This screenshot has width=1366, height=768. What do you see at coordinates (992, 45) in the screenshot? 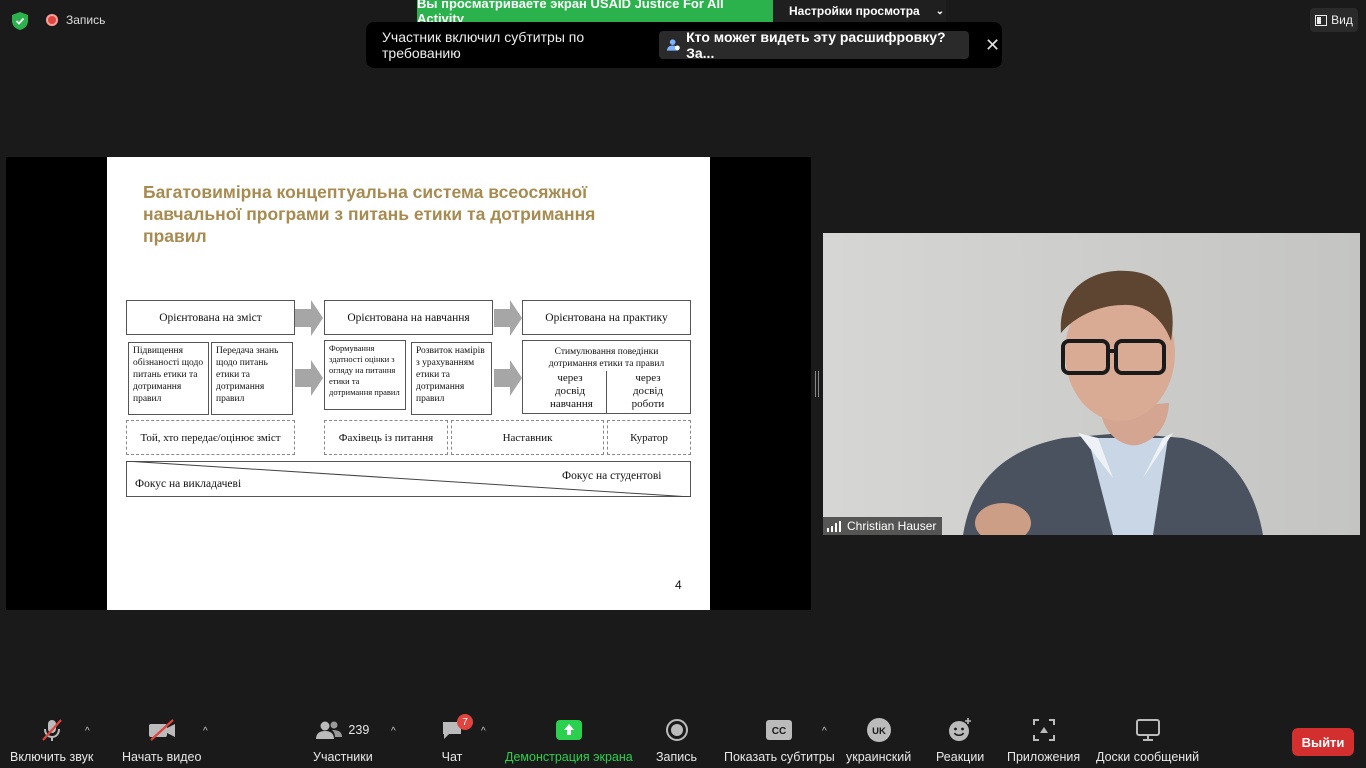
I see `close-icon: ✕` at bounding box center [992, 45].